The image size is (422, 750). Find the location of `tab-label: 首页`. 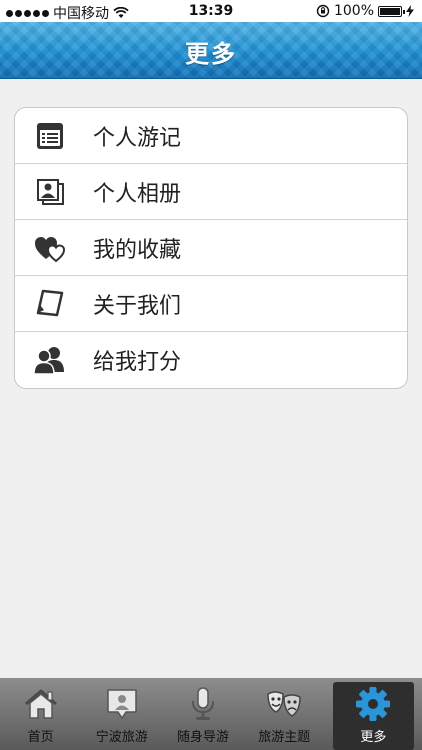

tab-label: 首页 is located at coordinates (40, 737).